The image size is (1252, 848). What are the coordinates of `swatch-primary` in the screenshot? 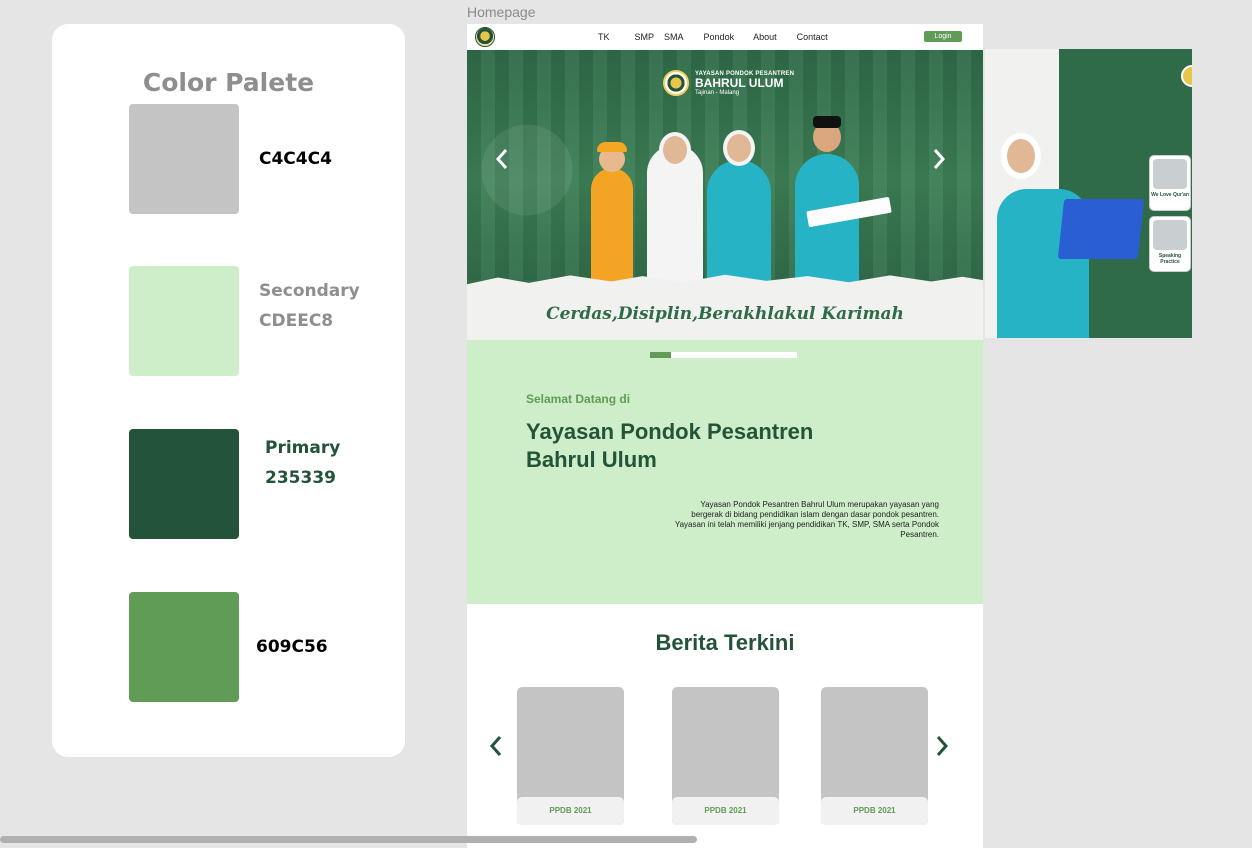 It's located at (184, 484).